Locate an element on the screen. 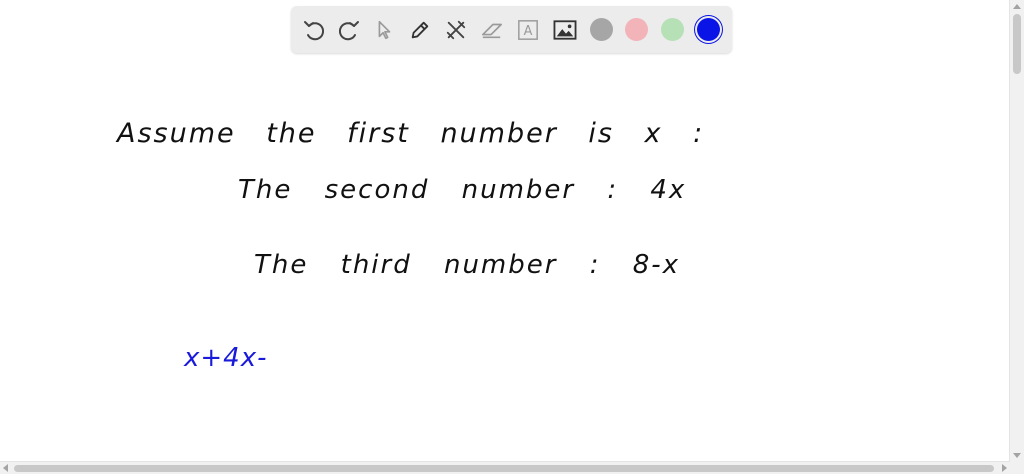 This screenshot has height=474, width=1024. eraser-icon is located at coordinates (492, 30).